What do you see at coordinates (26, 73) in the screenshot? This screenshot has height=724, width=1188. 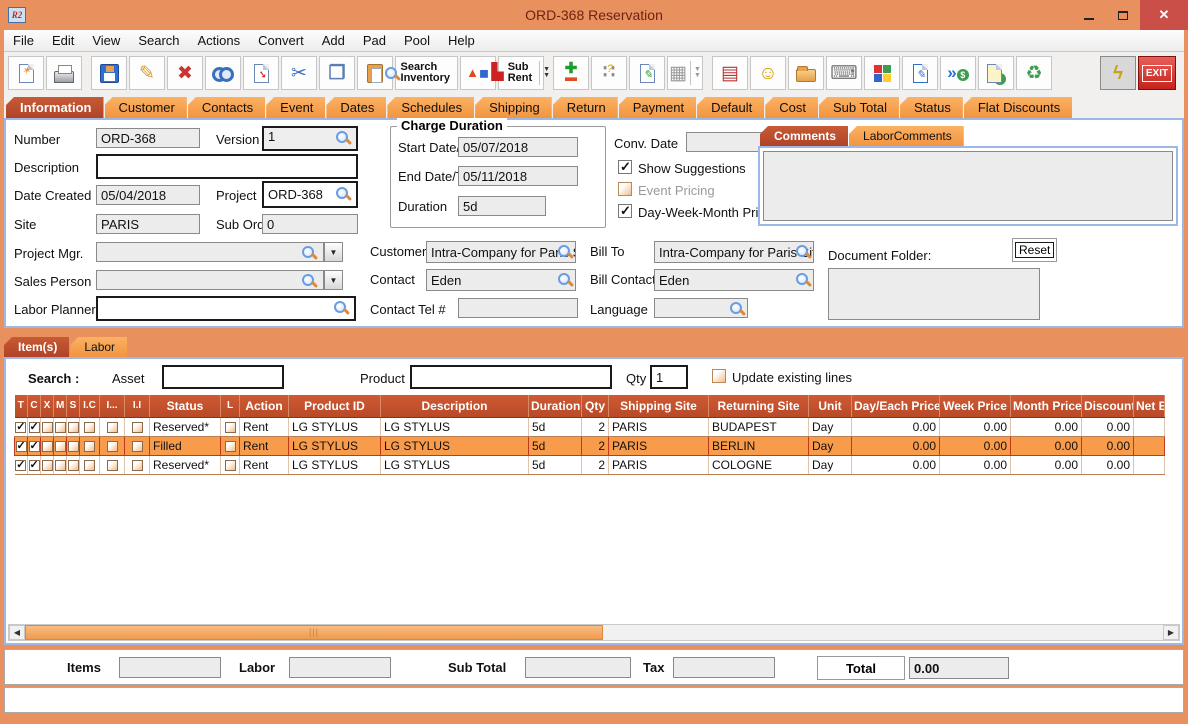 I see `new-document-button: ✶` at bounding box center [26, 73].